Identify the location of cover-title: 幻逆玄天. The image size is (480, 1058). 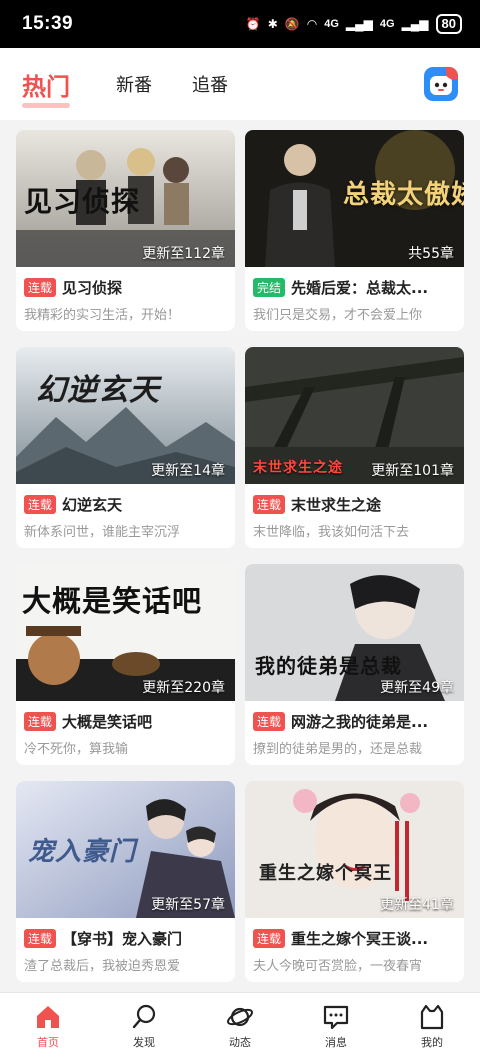
(98, 390).